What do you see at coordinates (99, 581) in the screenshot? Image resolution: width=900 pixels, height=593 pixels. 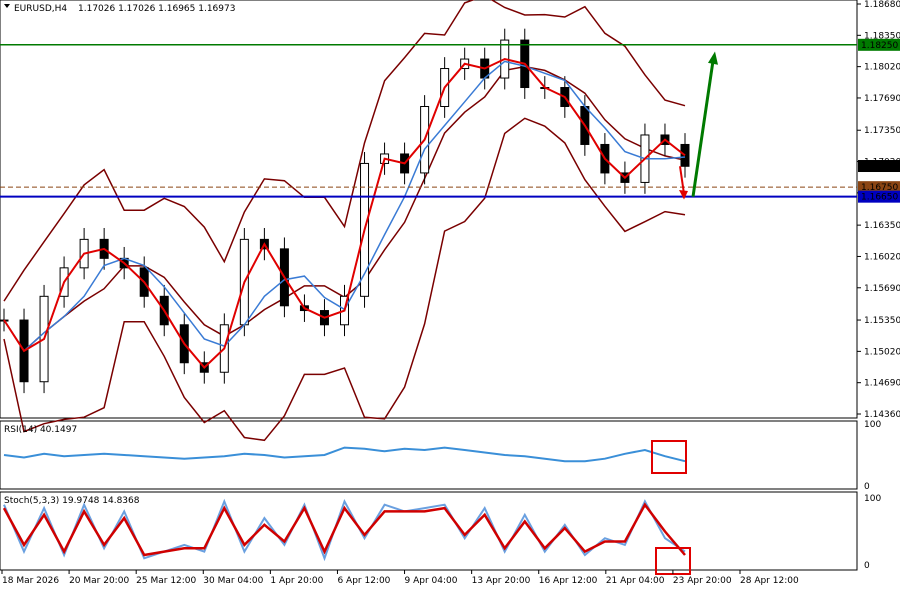 I see `time-tick-label: 20 Mar 20:00` at bounding box center [99, 581].